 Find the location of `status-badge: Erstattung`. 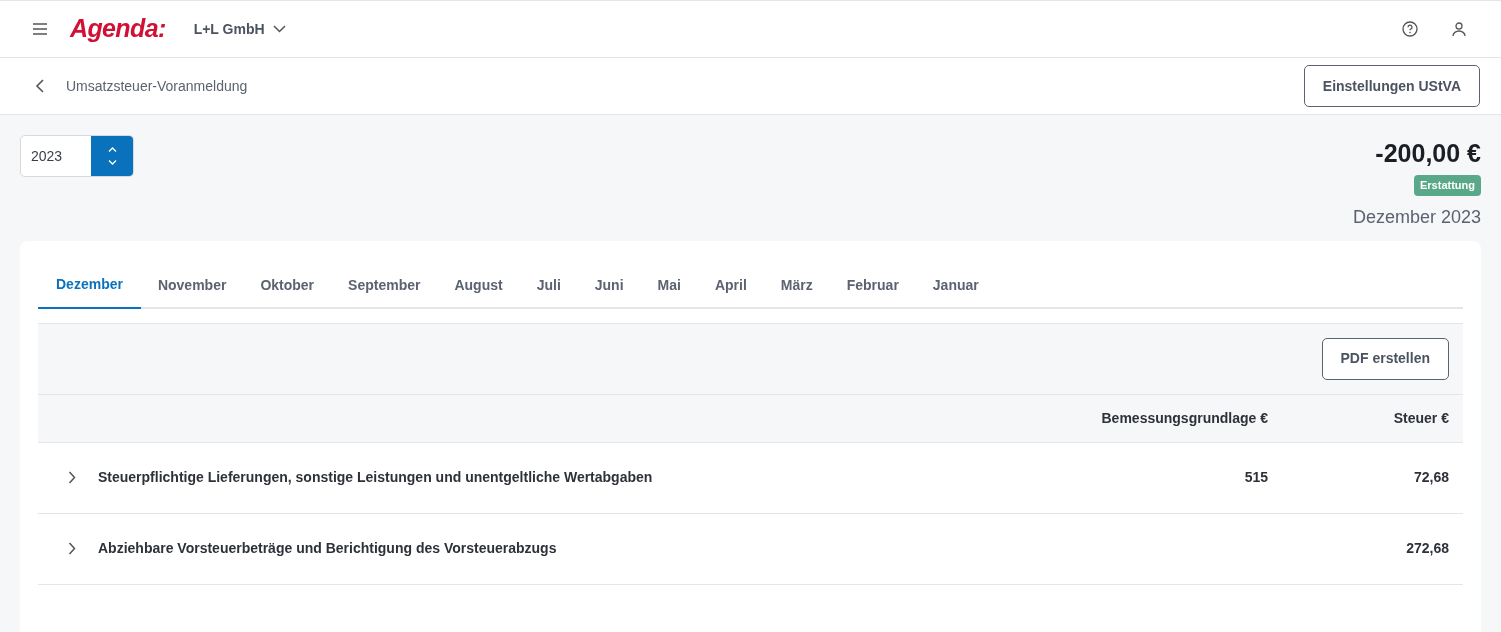

status-badge: Erstattung is located at coordinates (1447, 185).